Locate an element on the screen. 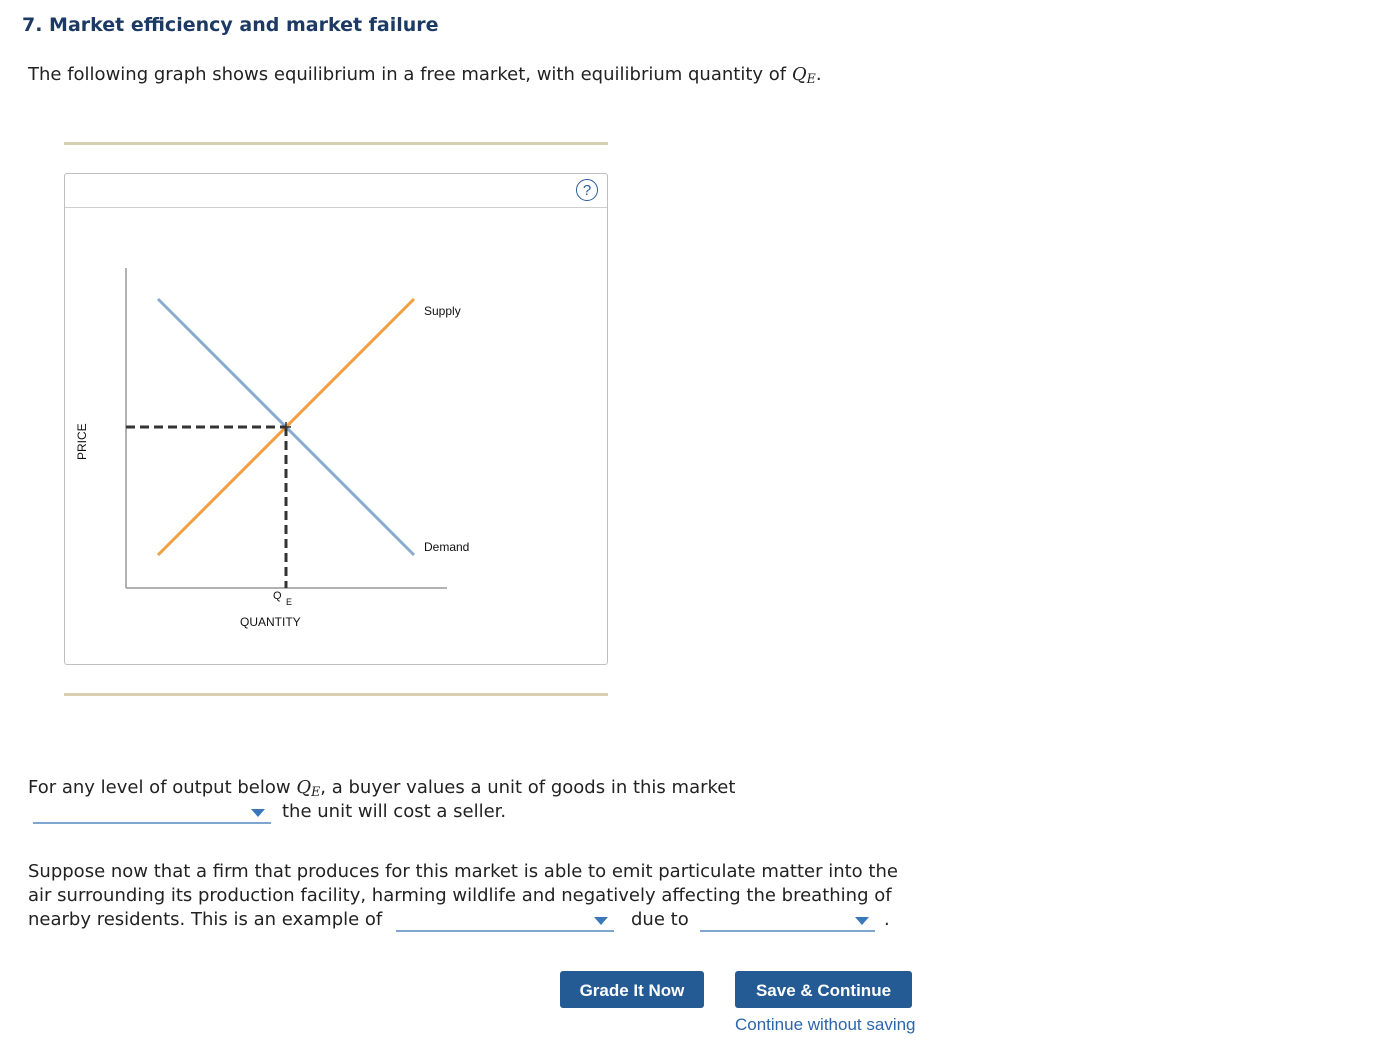  intro-period: . is located at coordinates (818, 74).